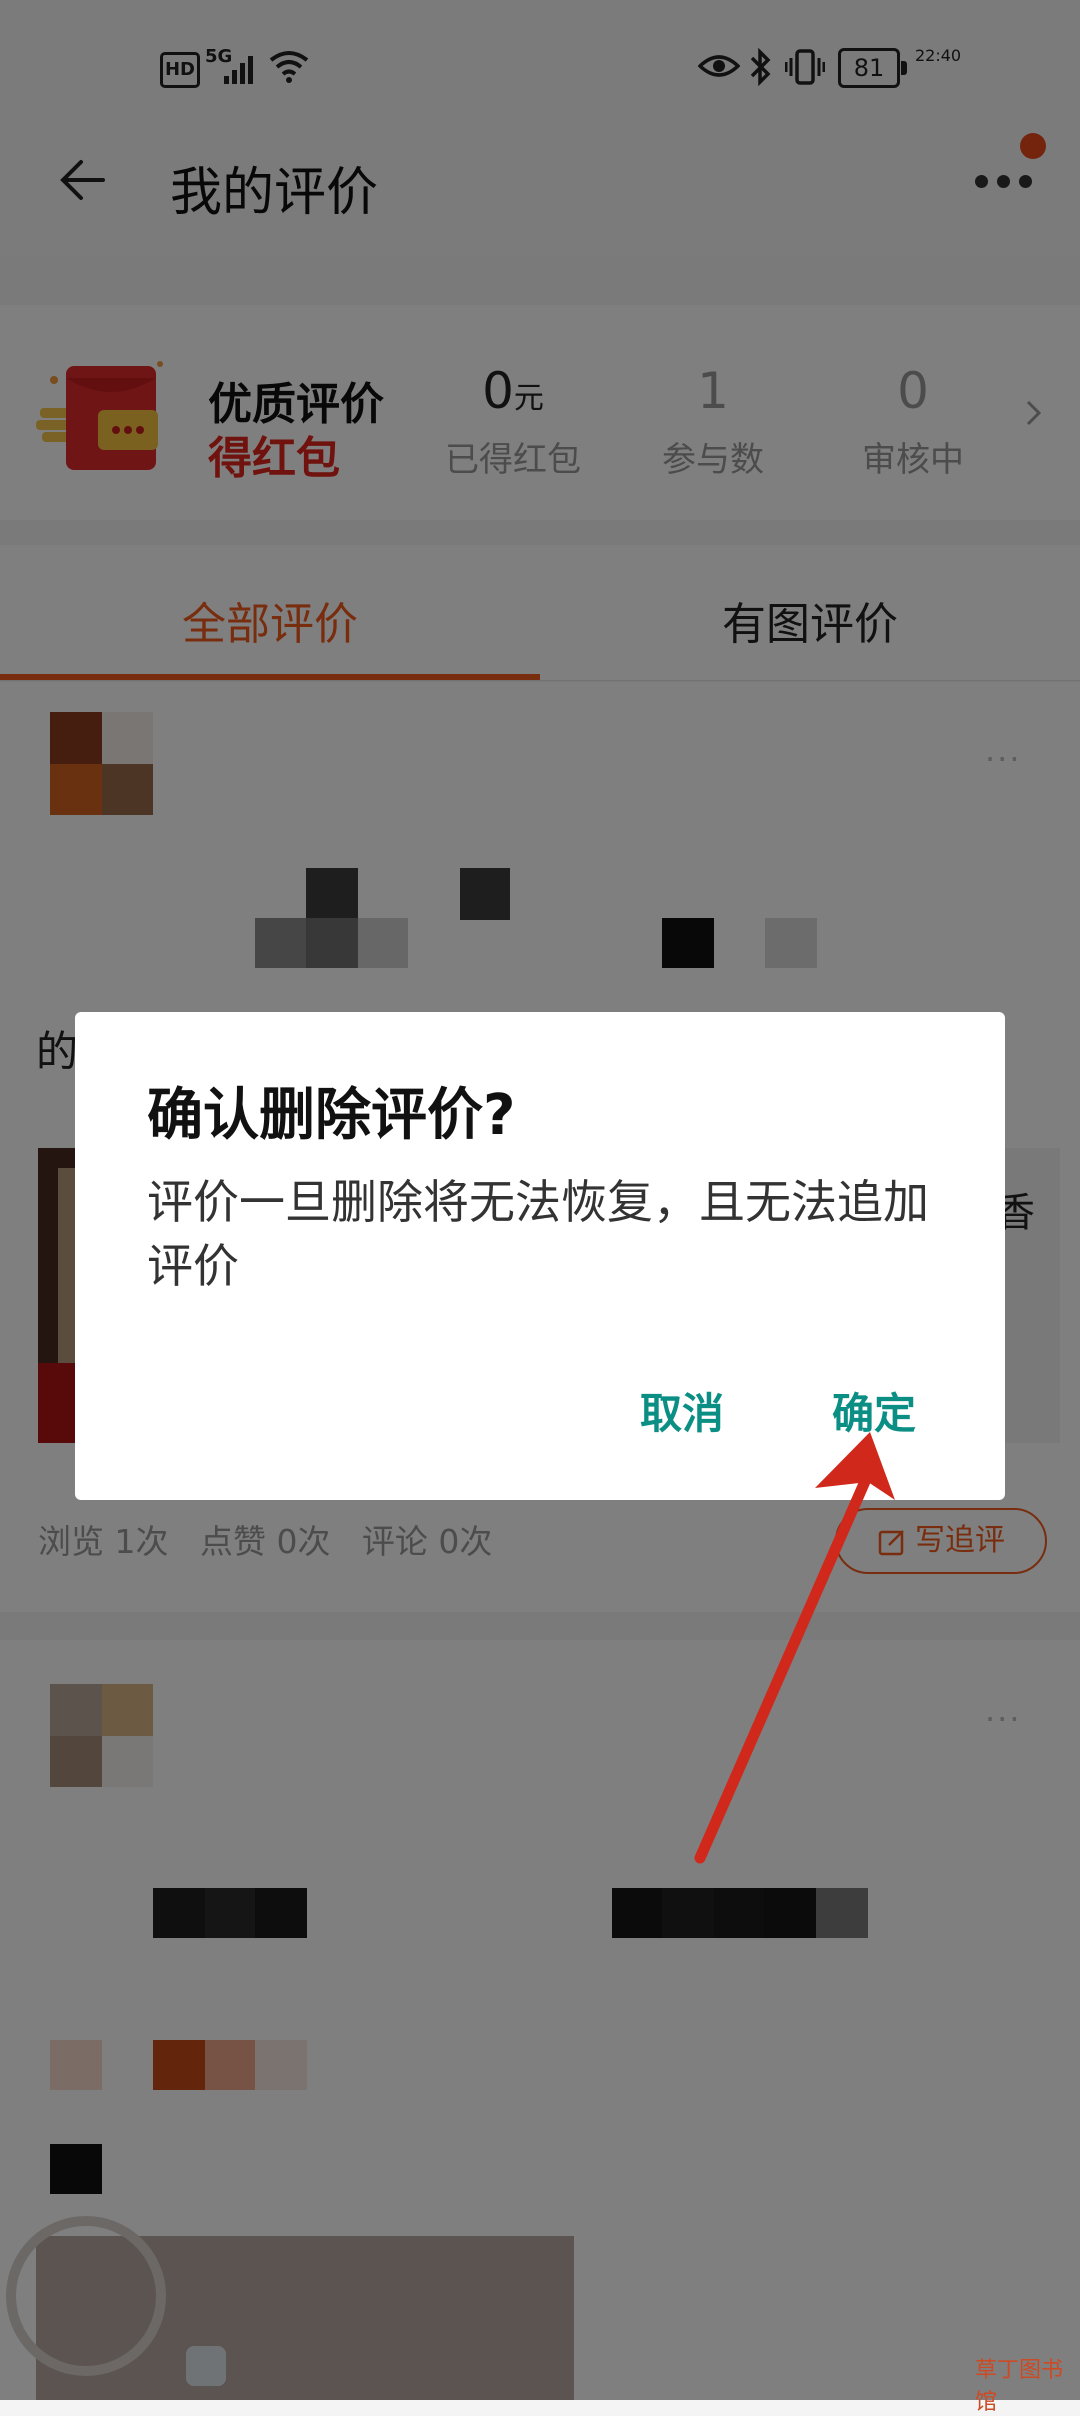 Image resolution: width=1080 pixels, height=2416 pixels. Describe the element at coordinates (874, 1410) in the screenshot. I see `confirm-button: 确定` at that location.